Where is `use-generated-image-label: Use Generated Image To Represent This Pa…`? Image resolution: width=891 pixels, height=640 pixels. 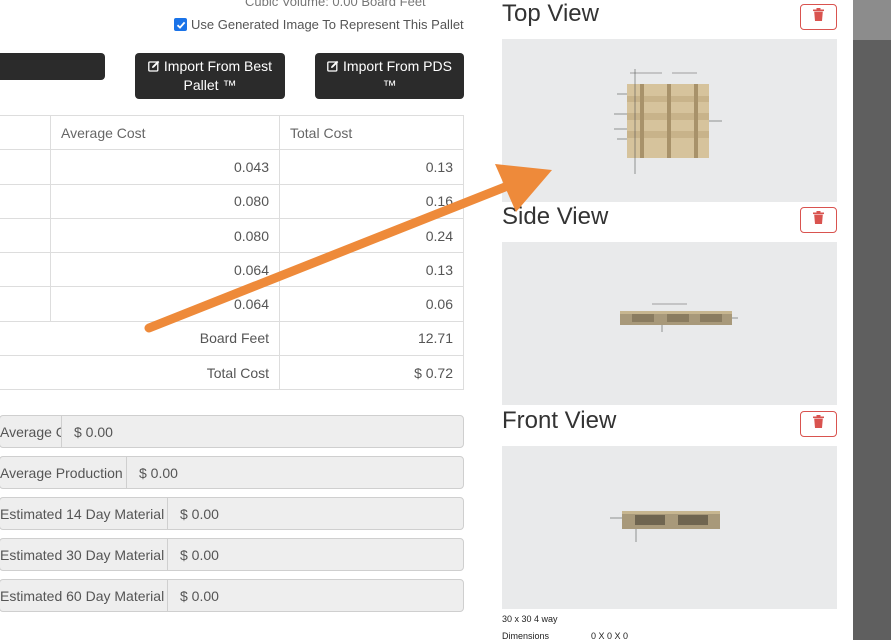
use-generated-image-label: Use Generated Image To Represent This Pa… is located at coordinates (327, 24).